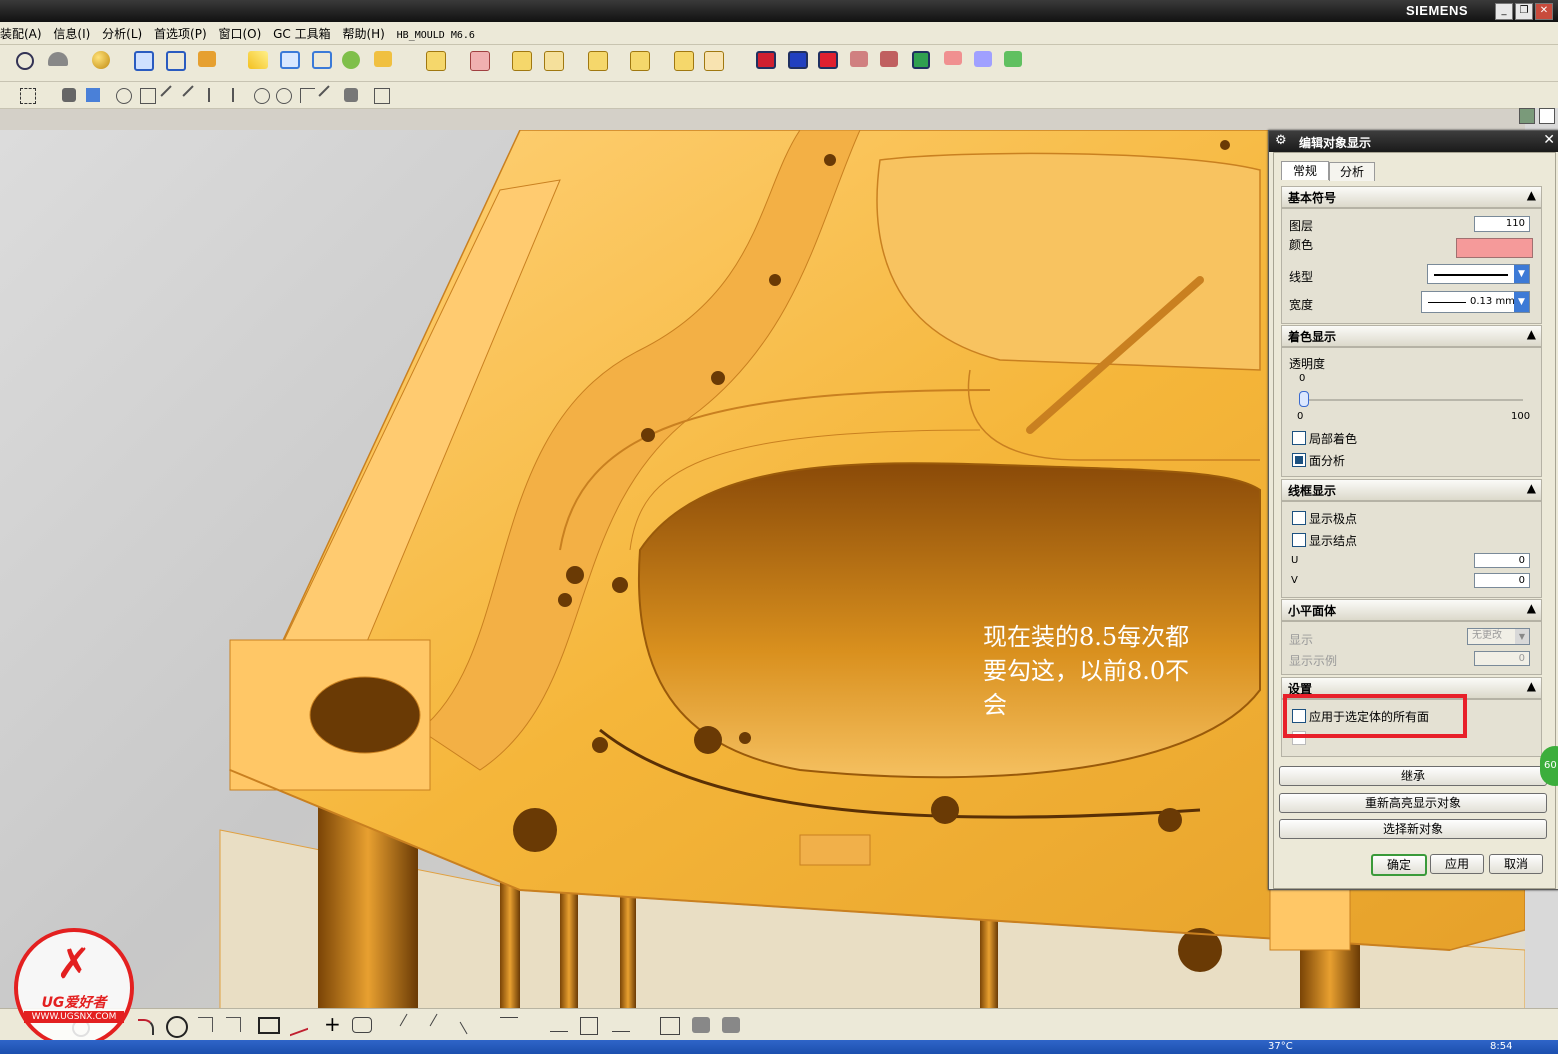  Describe the element at coordinates (25, 61) in the screenshot. I see `zoom-icon` at that location.